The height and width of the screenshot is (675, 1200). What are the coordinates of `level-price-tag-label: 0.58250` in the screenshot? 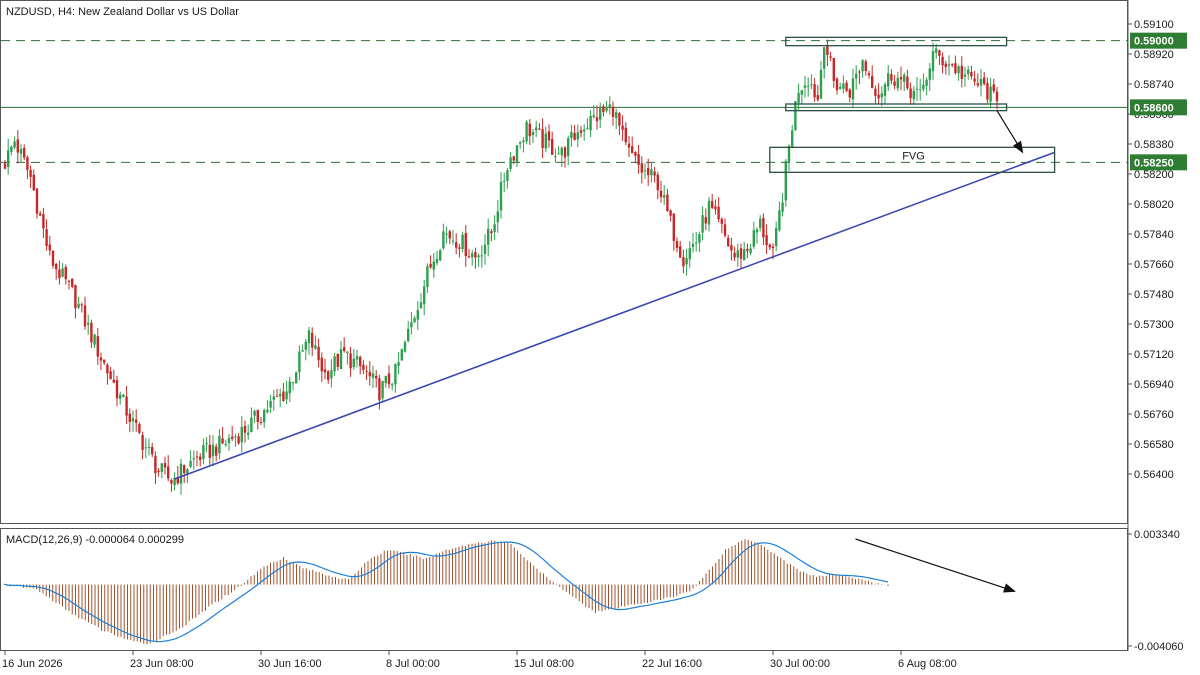 It's located at (1154, 163).